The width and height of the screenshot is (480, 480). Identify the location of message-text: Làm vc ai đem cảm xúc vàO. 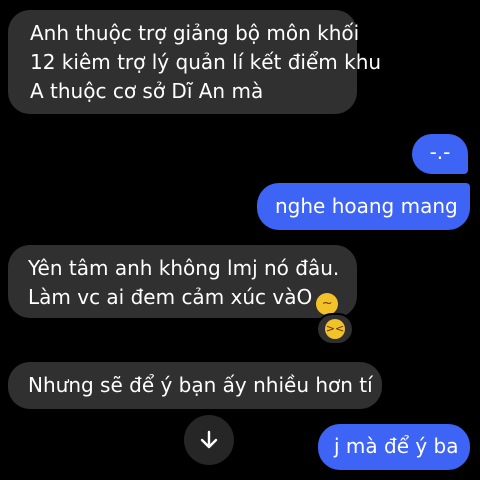
(170, 297).